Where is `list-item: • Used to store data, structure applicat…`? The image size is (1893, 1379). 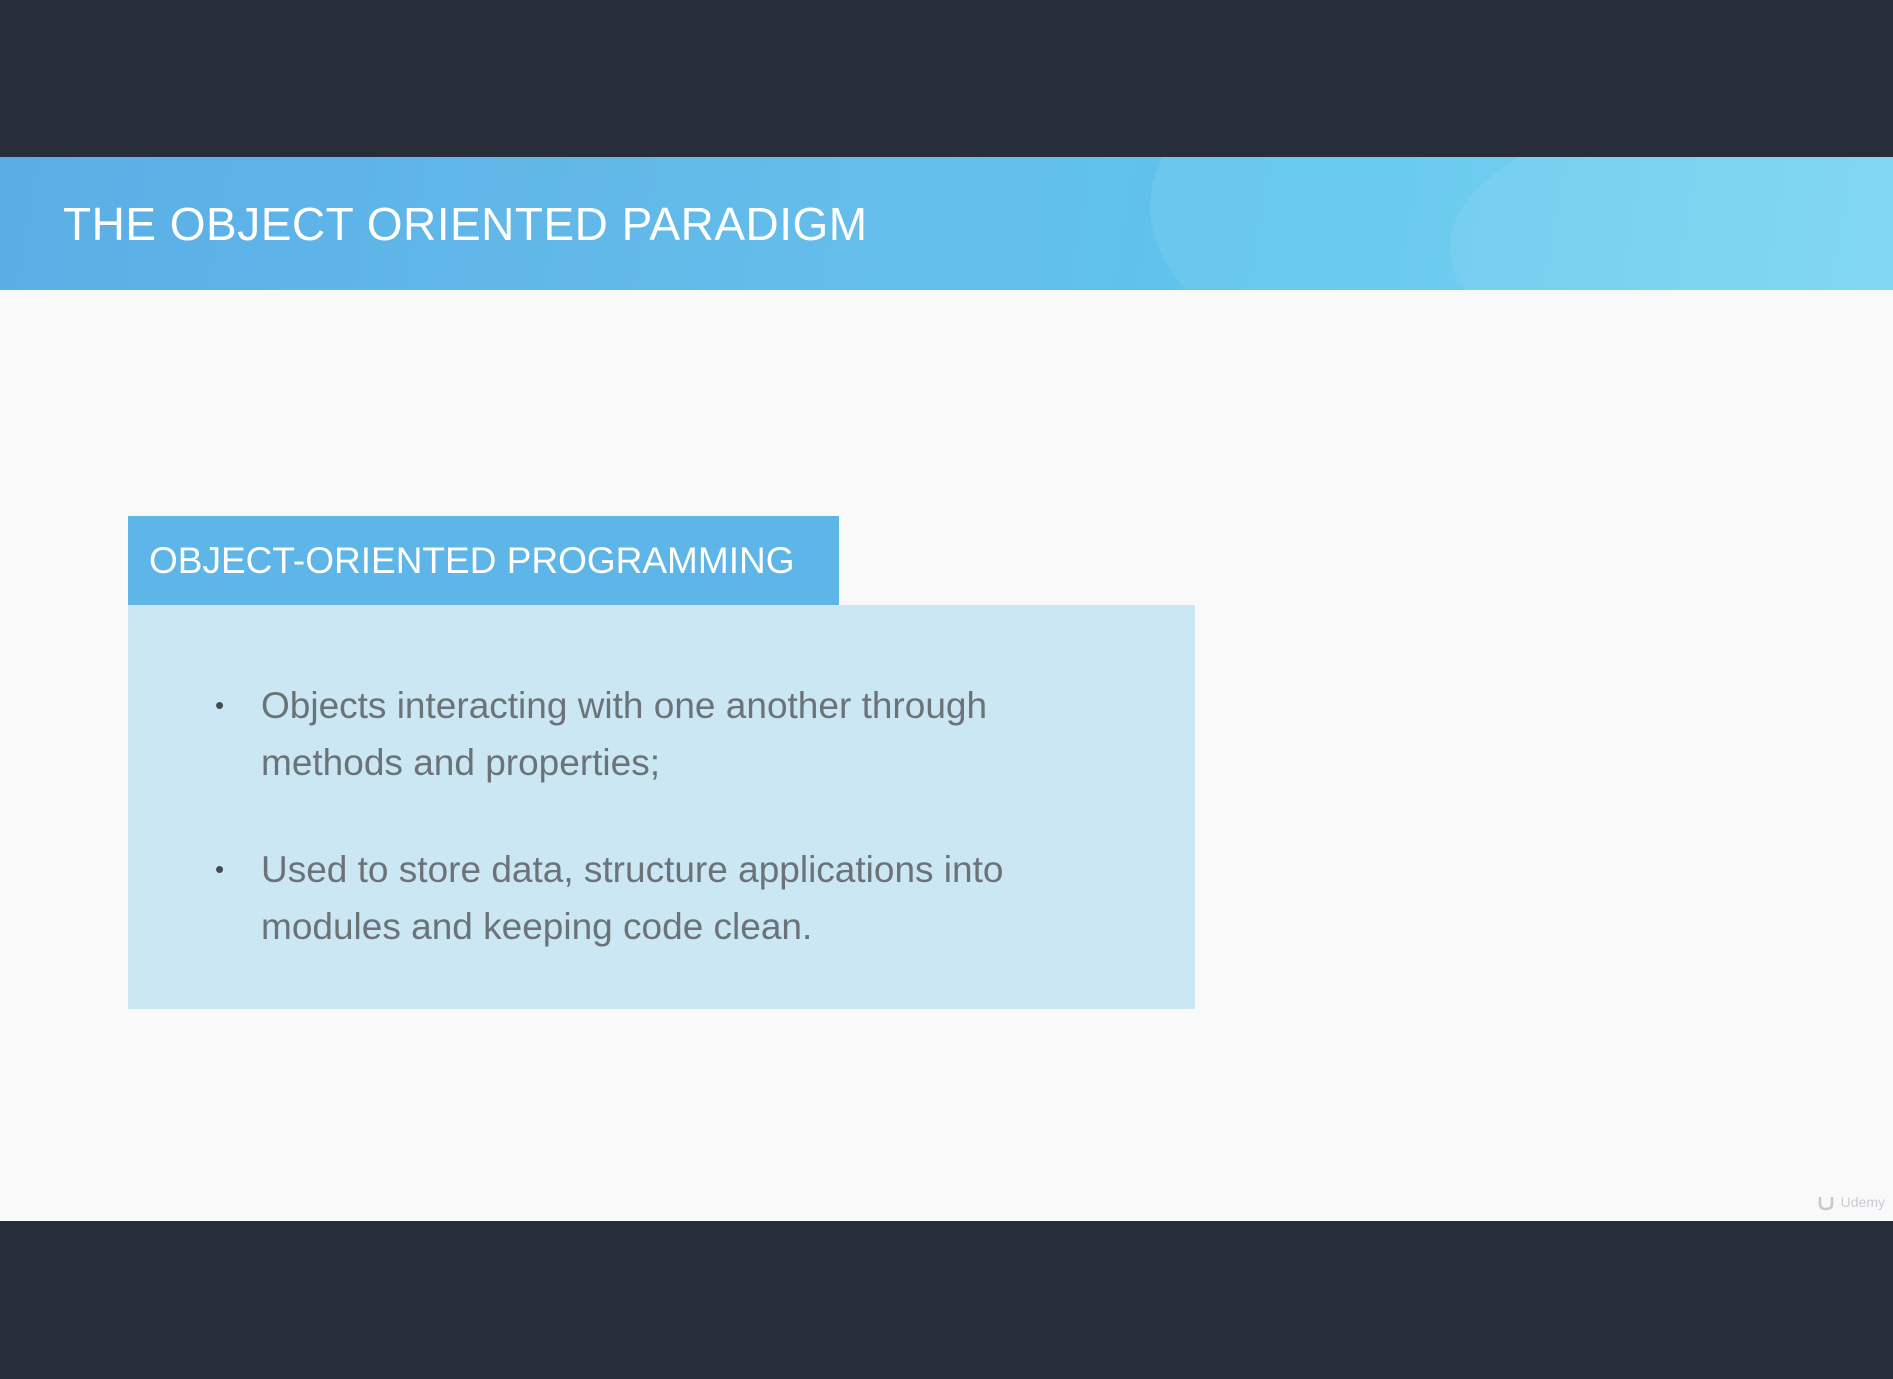
list-item: • Used to store data, structure applicat… is located at coordinates (661, 898).